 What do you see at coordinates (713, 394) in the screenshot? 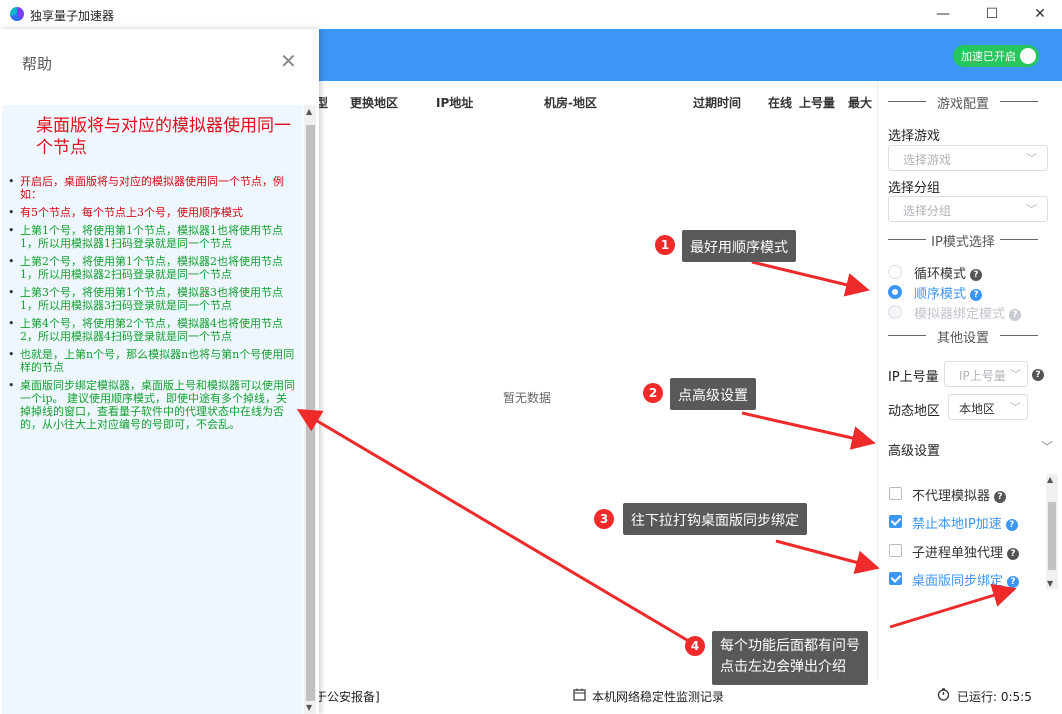
I see `callout-box: 点高级设置` at bounding box center [713, 394].